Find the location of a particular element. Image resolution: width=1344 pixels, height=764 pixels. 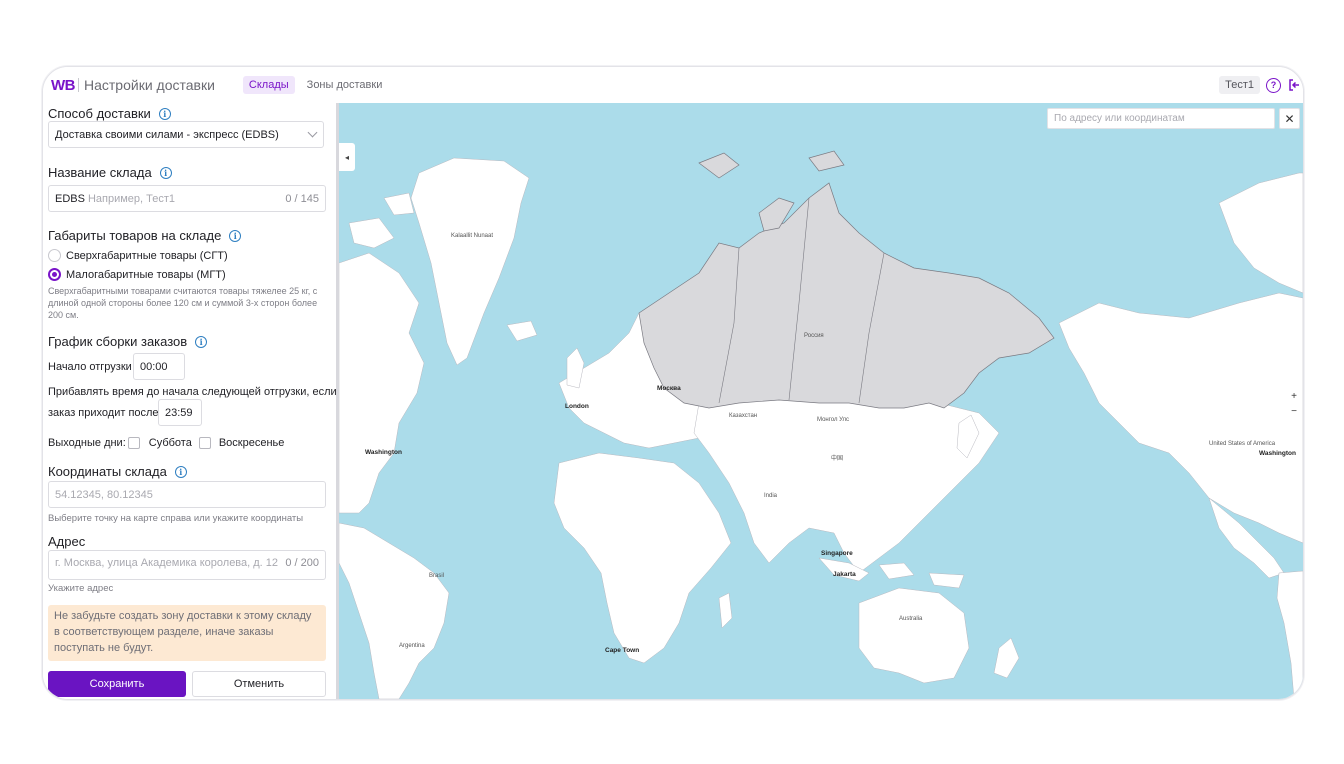

delivery-method-select: Доставка своими силами - экспресс (EDBS) is located at coordinates (186, 134).